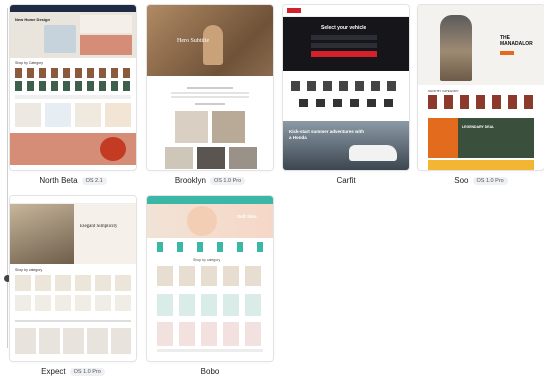 The image size is (544, 378). I want to click on hero-text: Soft Skin, so click(247, 216).